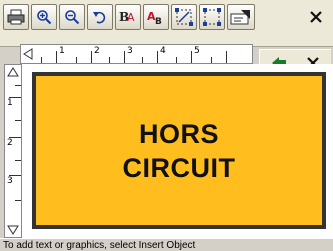 The image size is (333, 251). I want to click on horizontal-ruler: 1 2 3 4 5, so click(136, 54).